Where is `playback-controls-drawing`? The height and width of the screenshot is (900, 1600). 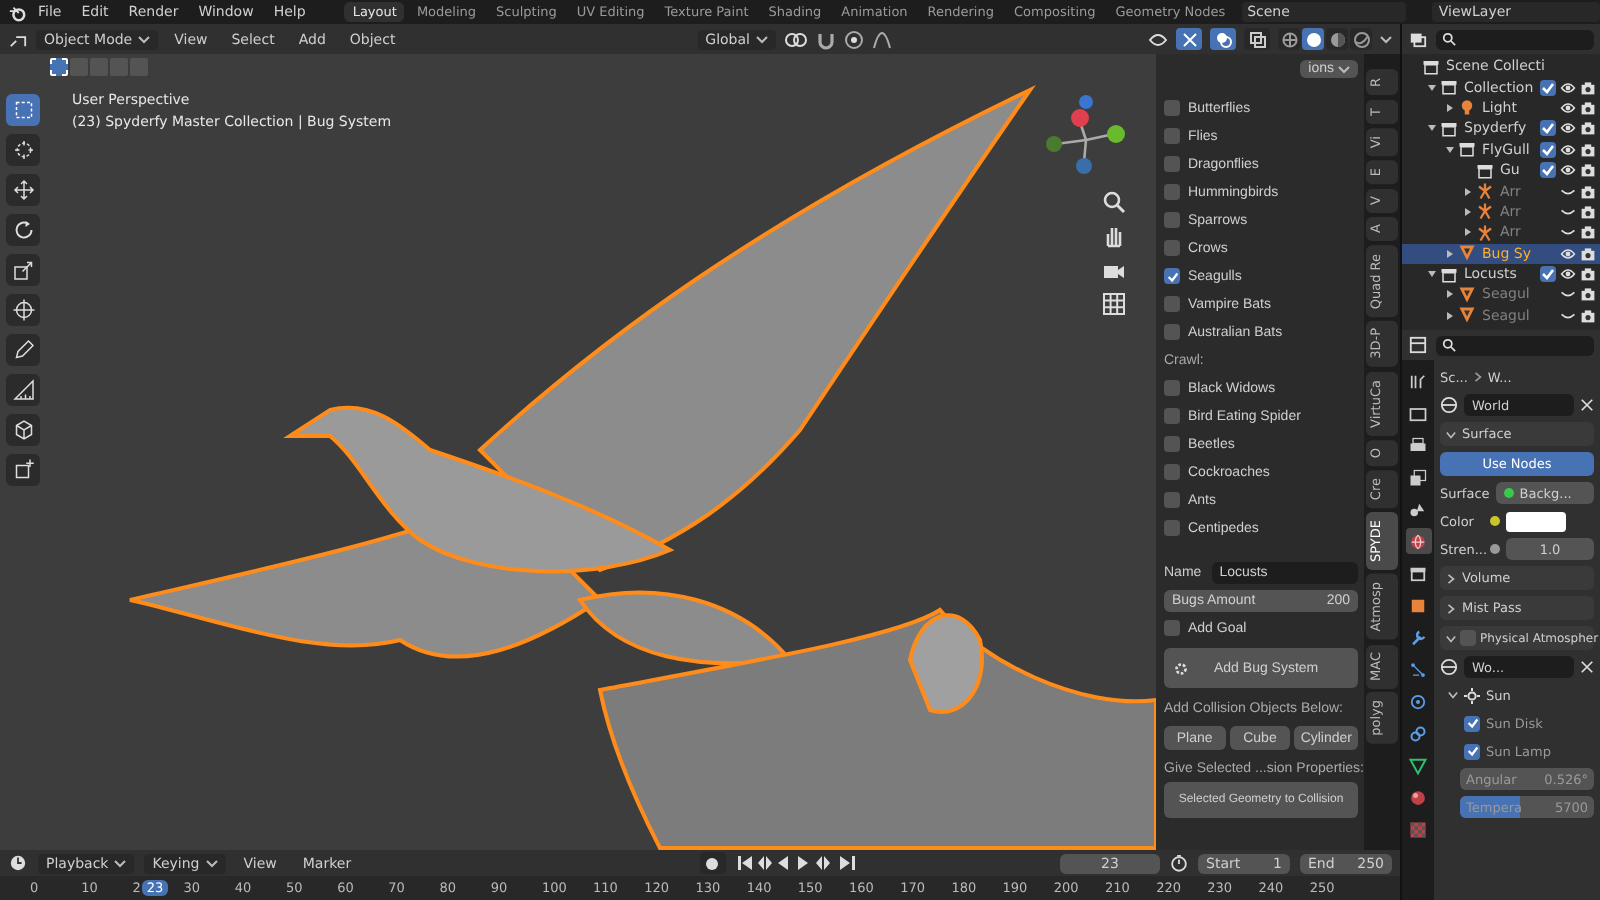 playback-controls-drawing is located at coordinates (797, 863).